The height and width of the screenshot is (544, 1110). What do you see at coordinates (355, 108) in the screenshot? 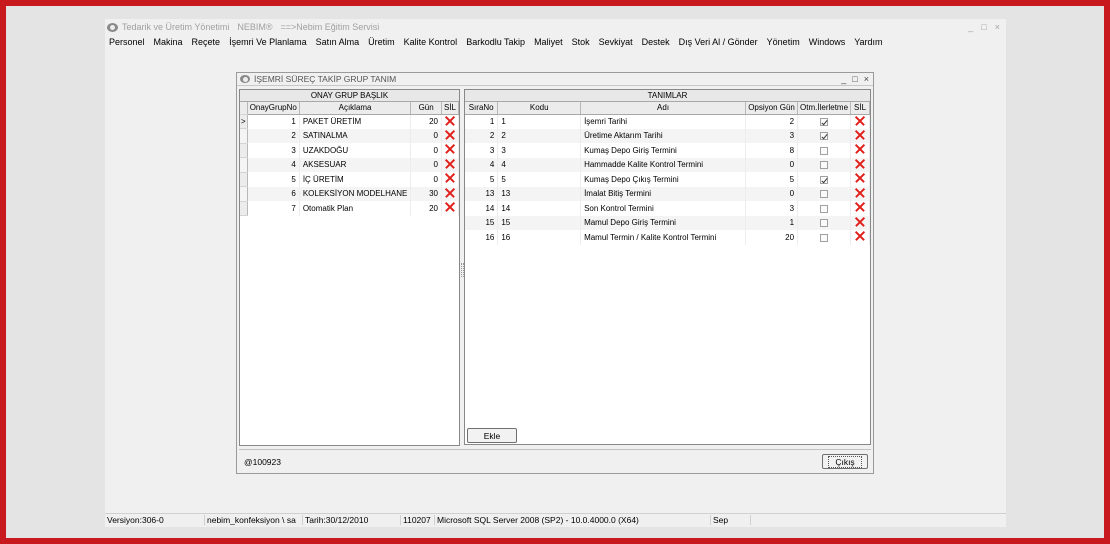
I see `col-header-description: Açıklama` at bounding box center [355, 108].